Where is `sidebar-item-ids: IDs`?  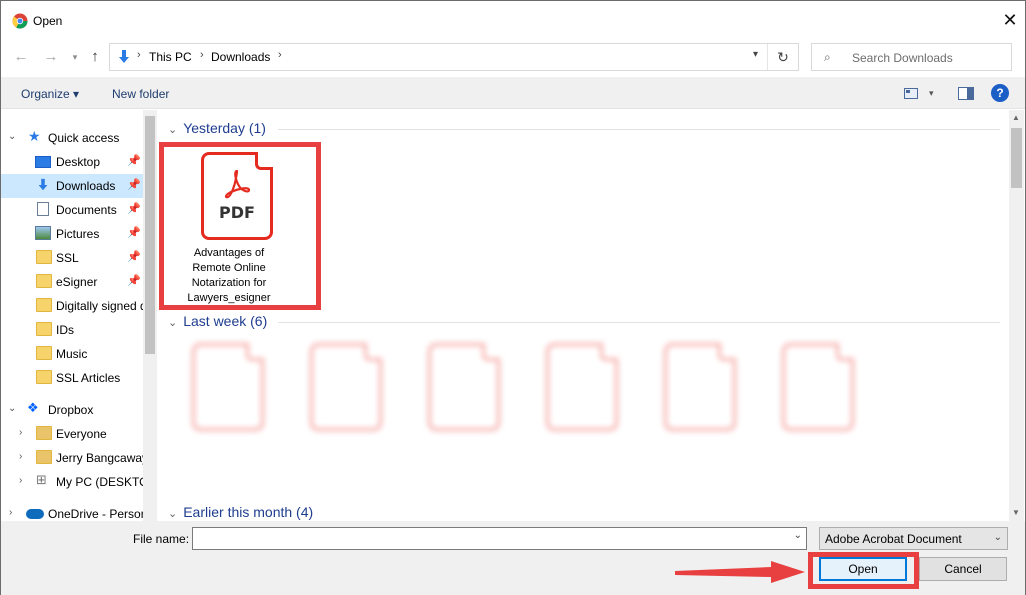
sidebar-item-ids: IDs is located at coordinates (72, 330).